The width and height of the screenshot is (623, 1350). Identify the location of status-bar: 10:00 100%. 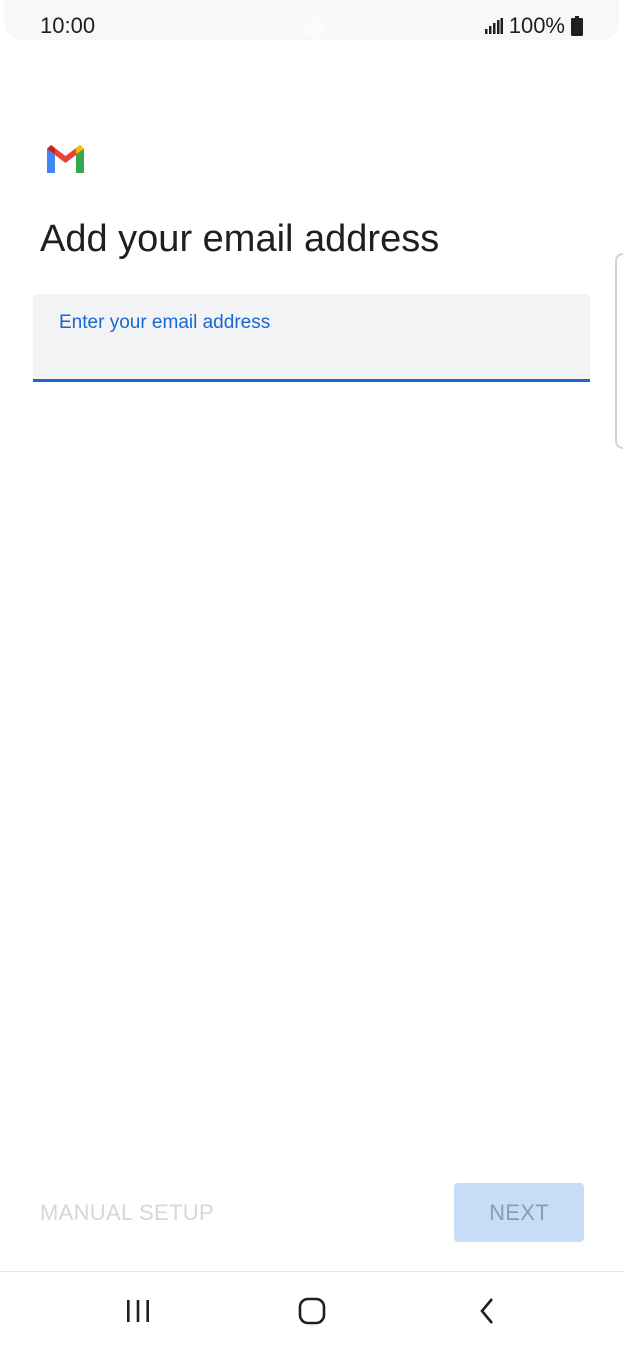
(311, 20).